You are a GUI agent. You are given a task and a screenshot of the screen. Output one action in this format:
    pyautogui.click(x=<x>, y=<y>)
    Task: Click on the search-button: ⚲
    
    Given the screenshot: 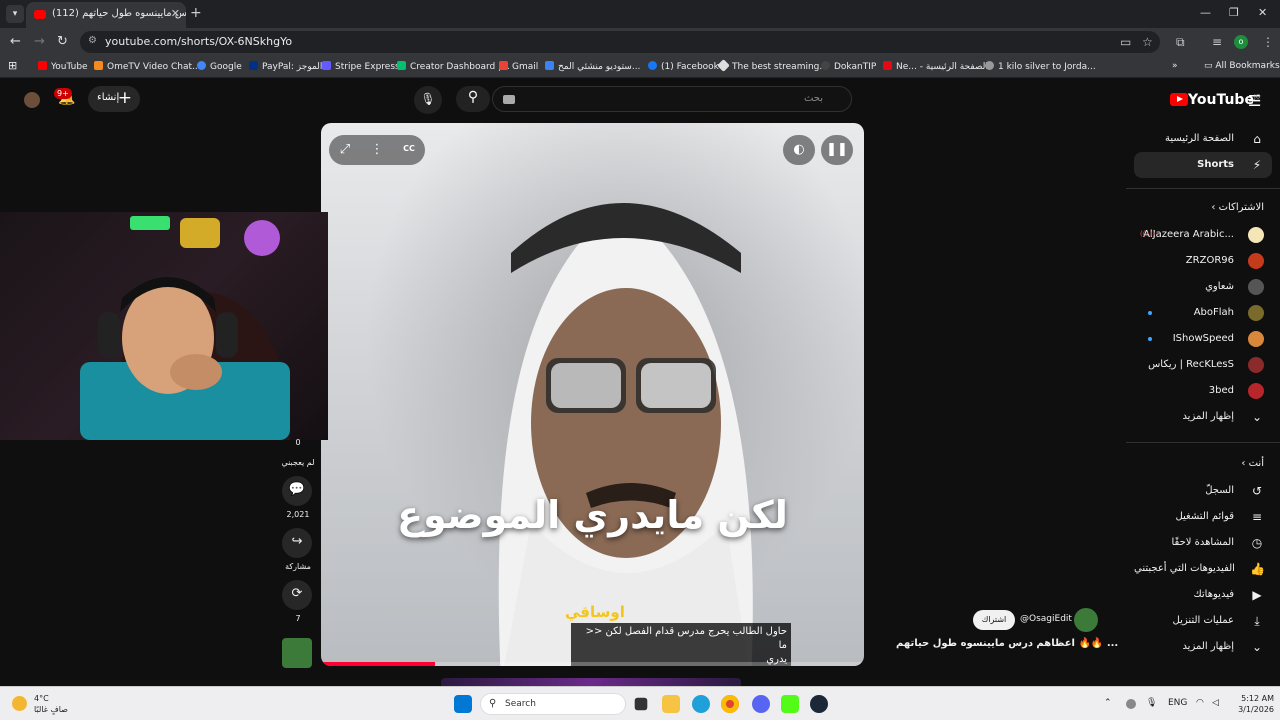 What is the action you would take?
    pyautogui.click(x=473, y=99)
    